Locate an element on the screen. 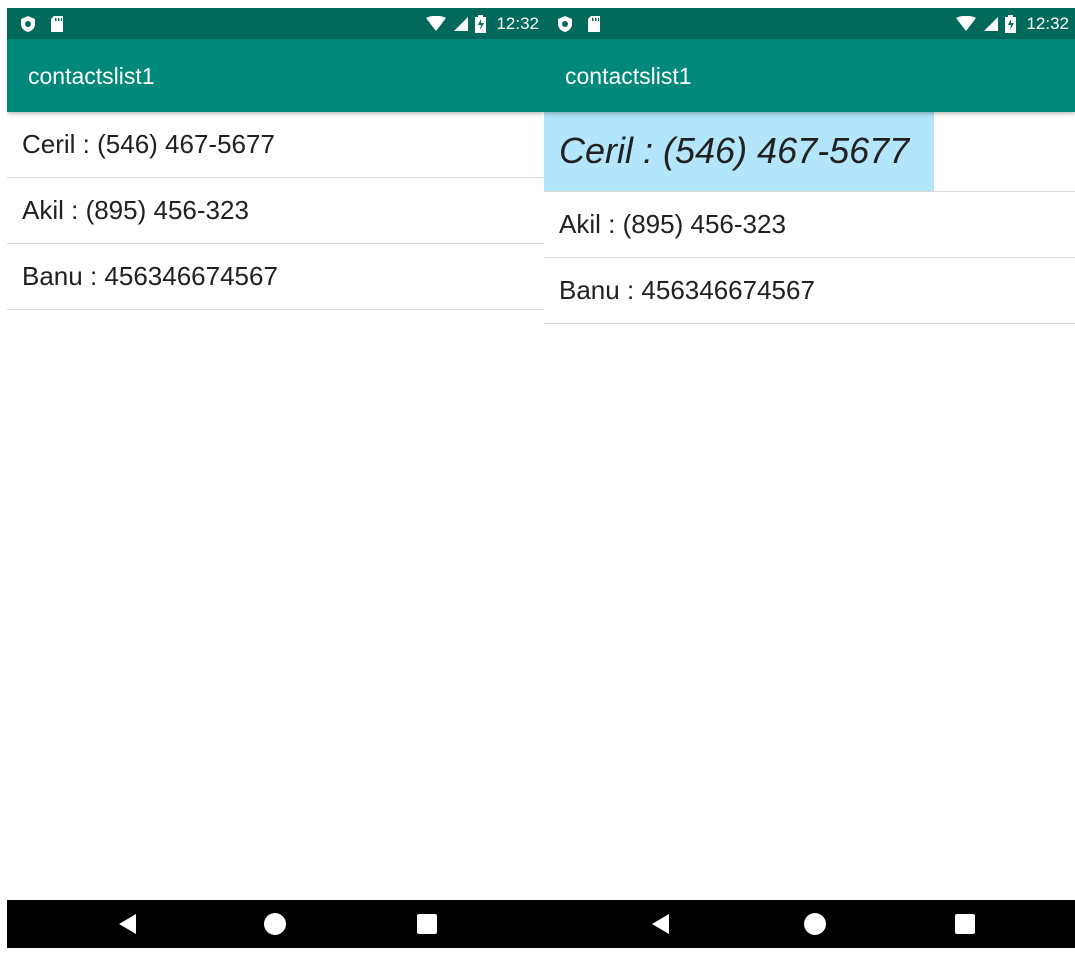  list-item-selected: Ceril : (546) 467-5677 is located at coordinates (809, 152).